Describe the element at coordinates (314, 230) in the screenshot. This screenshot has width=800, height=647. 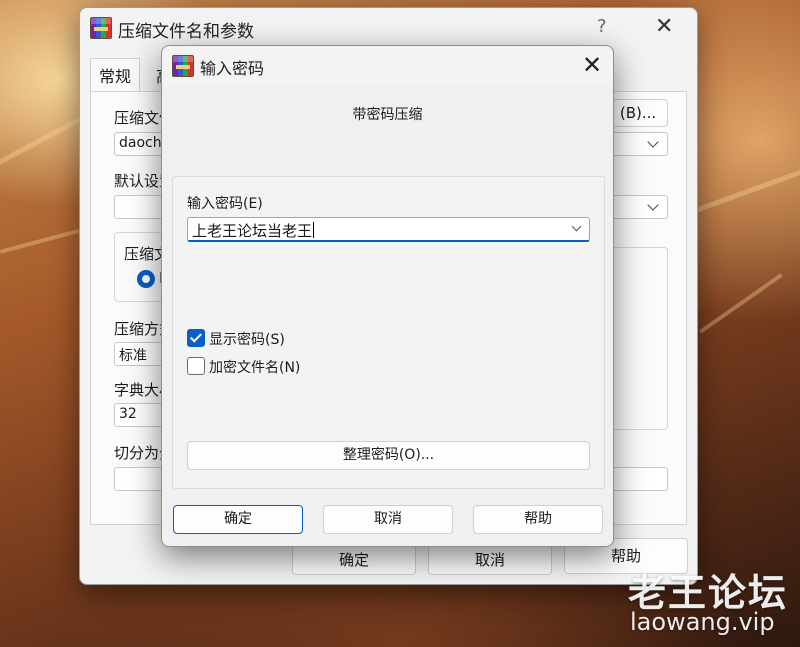
I see `text-caret` at that location.